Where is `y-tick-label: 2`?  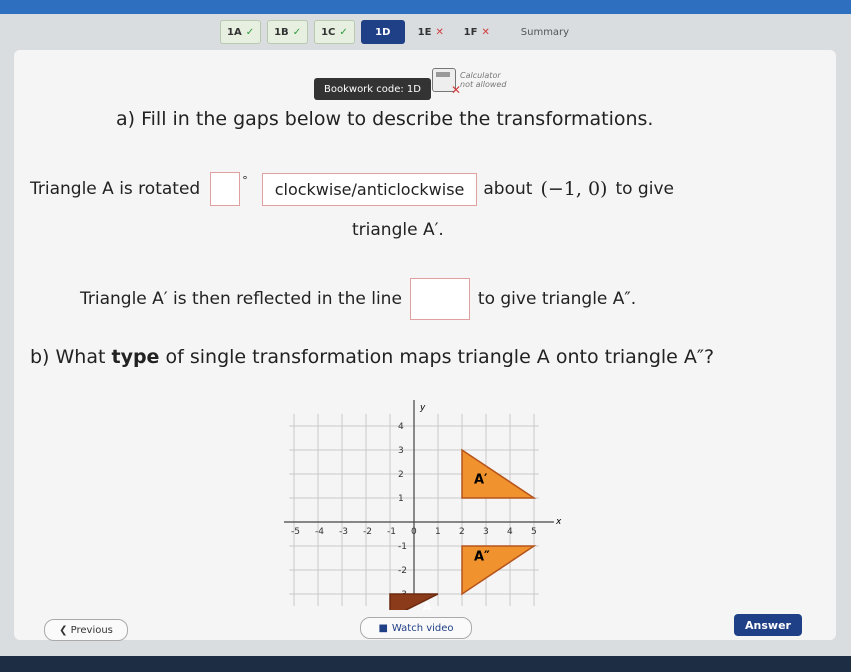 y-tick-label: 2 is located at coordinates (401, 475).